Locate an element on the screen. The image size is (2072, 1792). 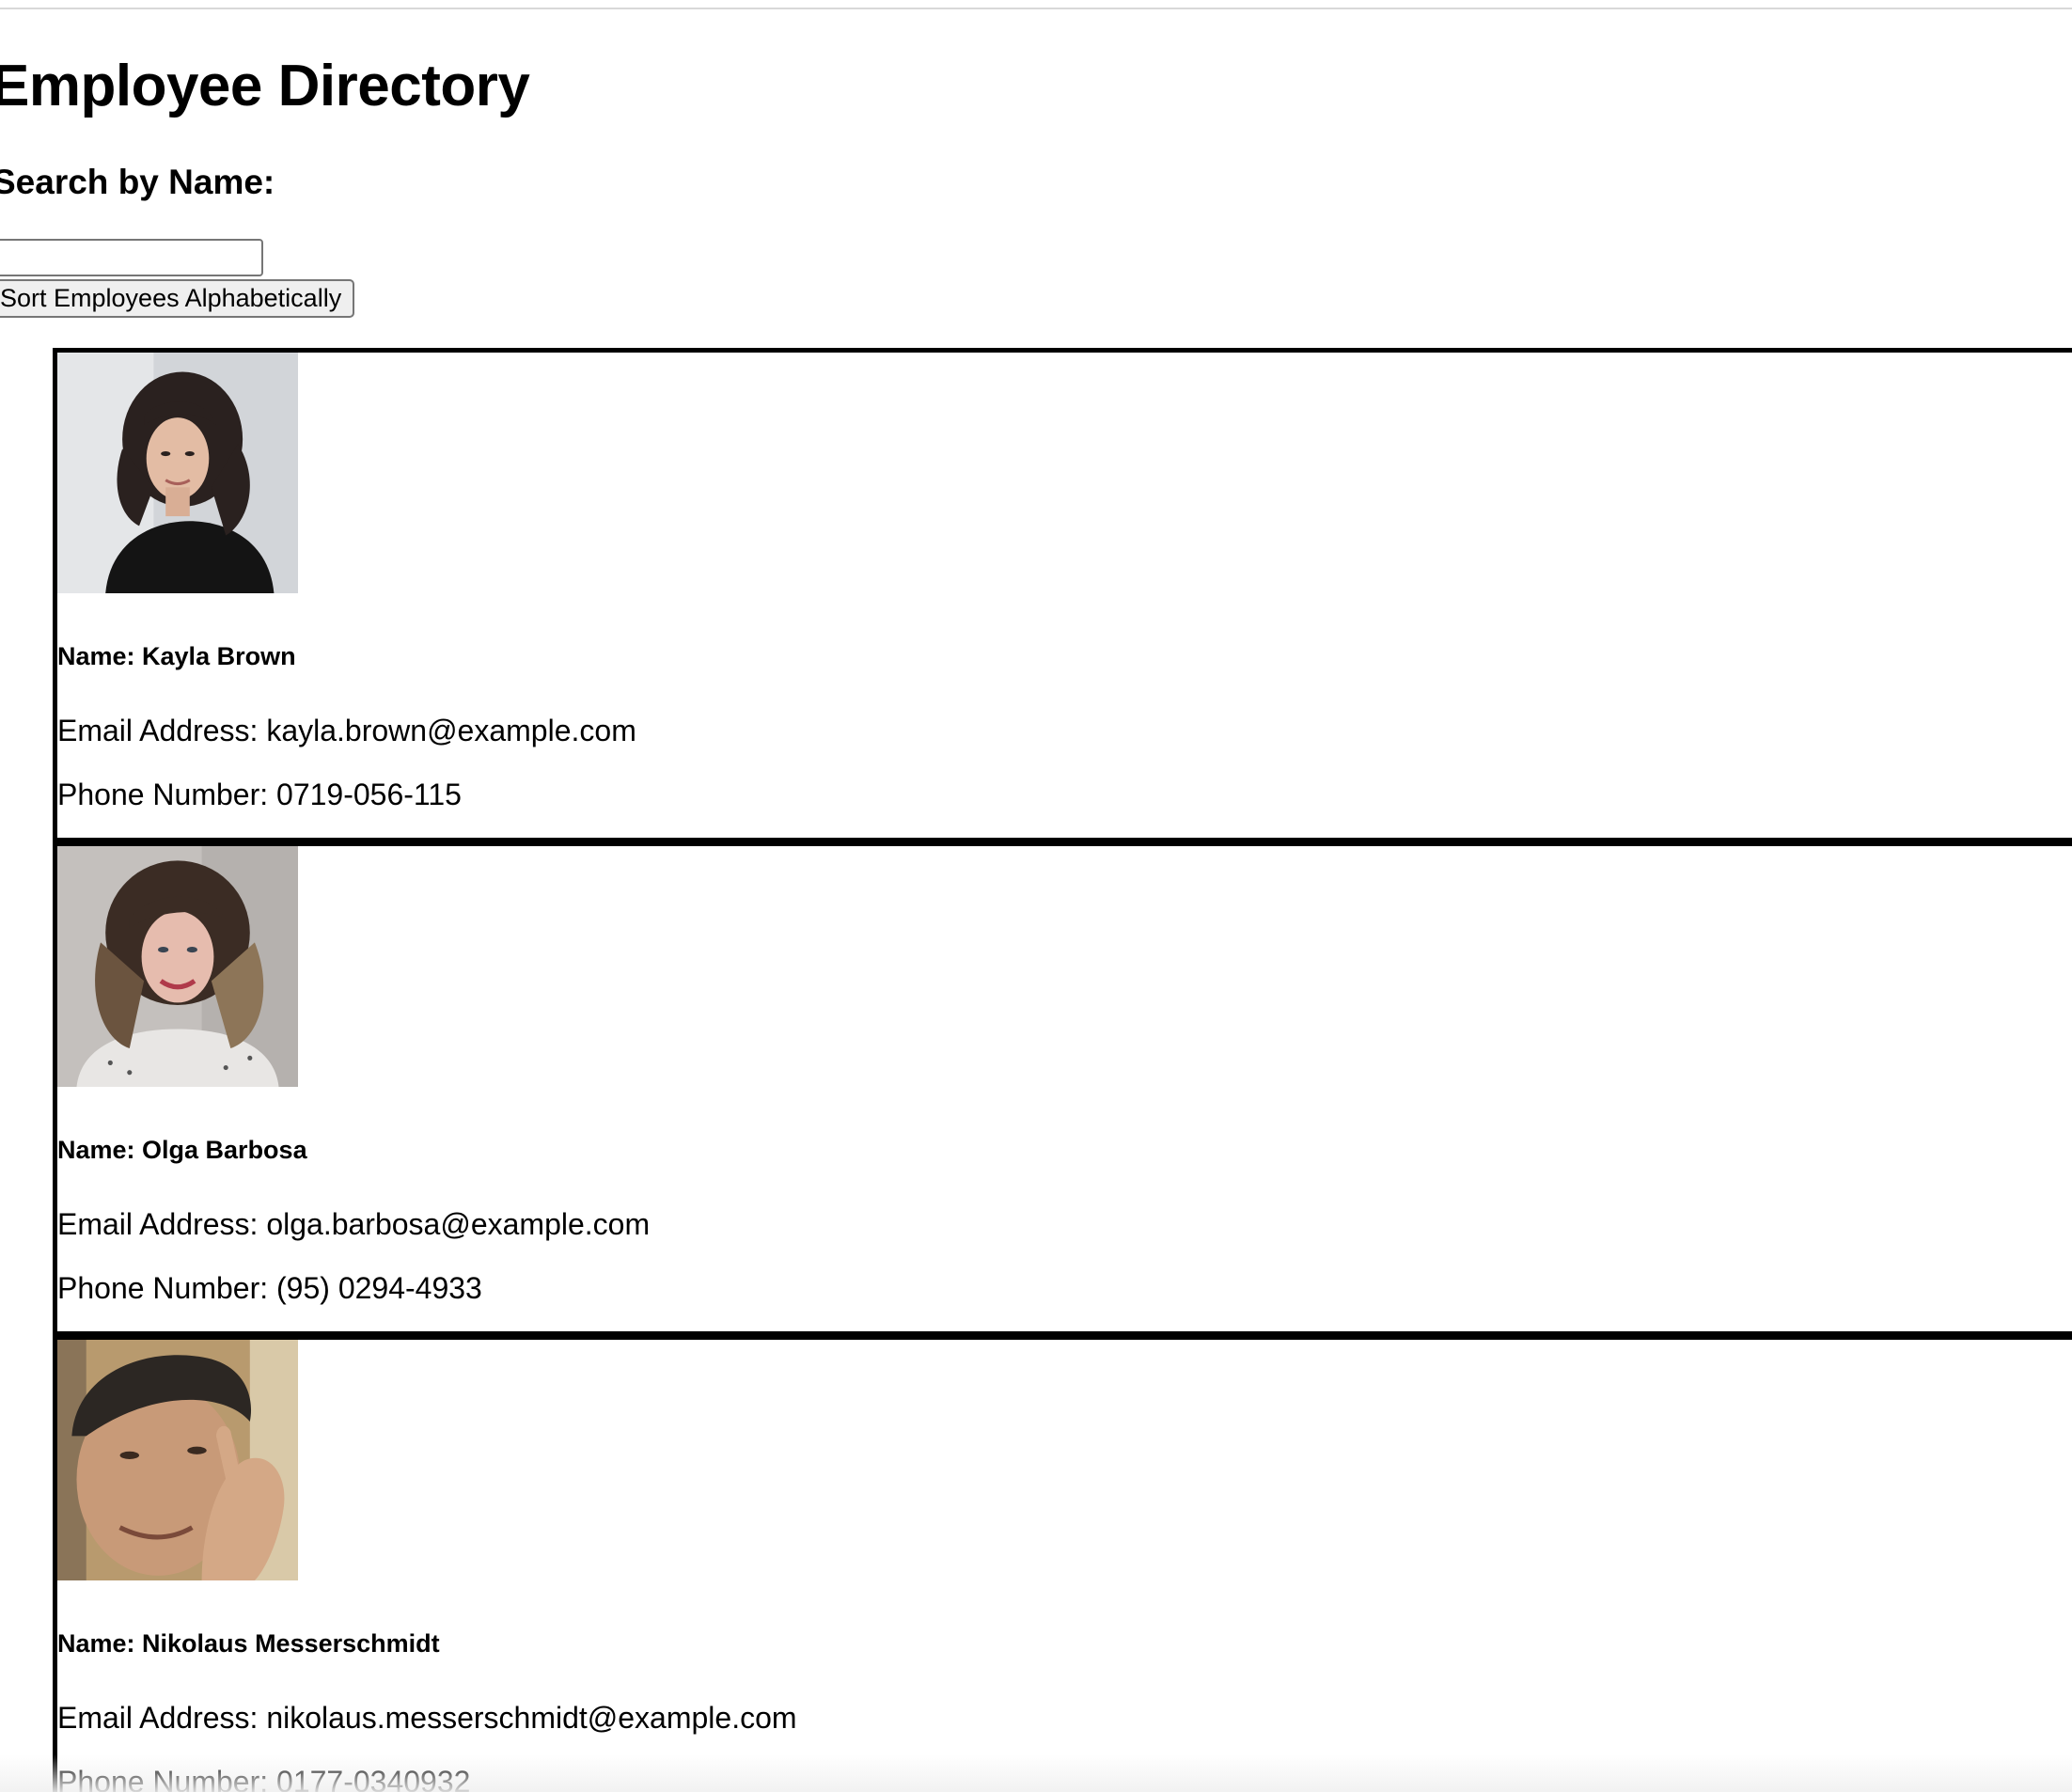
employee-phone: Phone Number: 0719-056-115 is located at coordinates (259, 794).